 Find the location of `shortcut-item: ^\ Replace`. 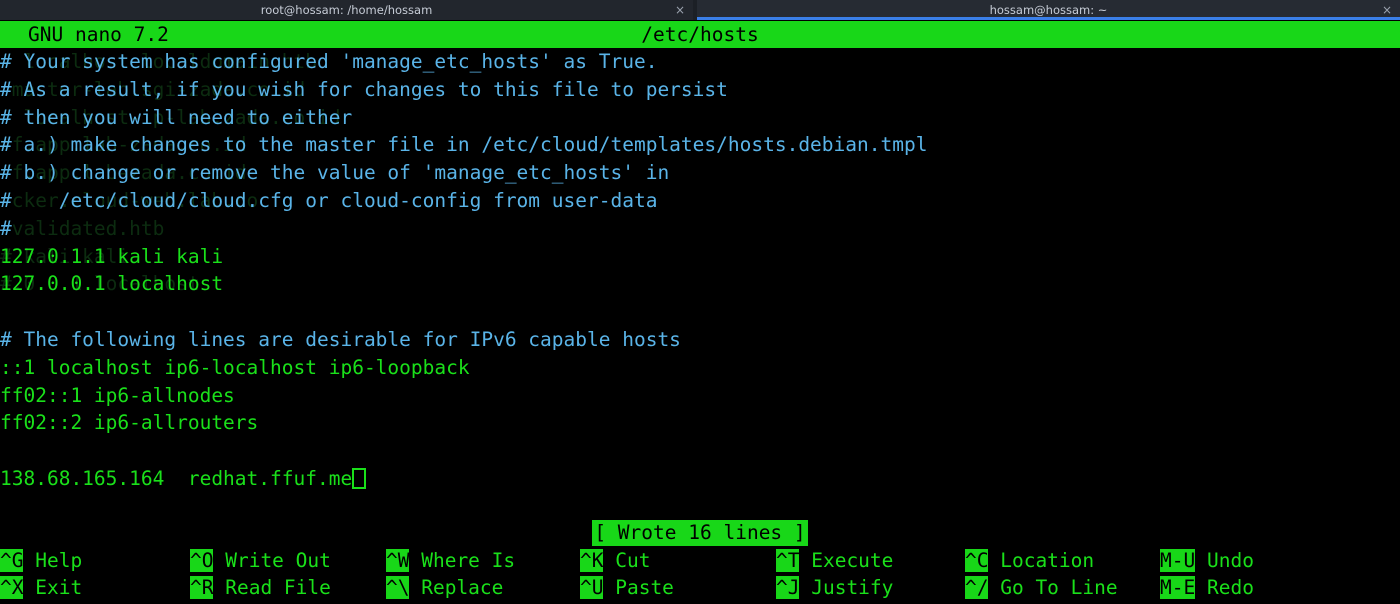

shortcut-item: ^\ Replace is located at coordinates (444, 588).